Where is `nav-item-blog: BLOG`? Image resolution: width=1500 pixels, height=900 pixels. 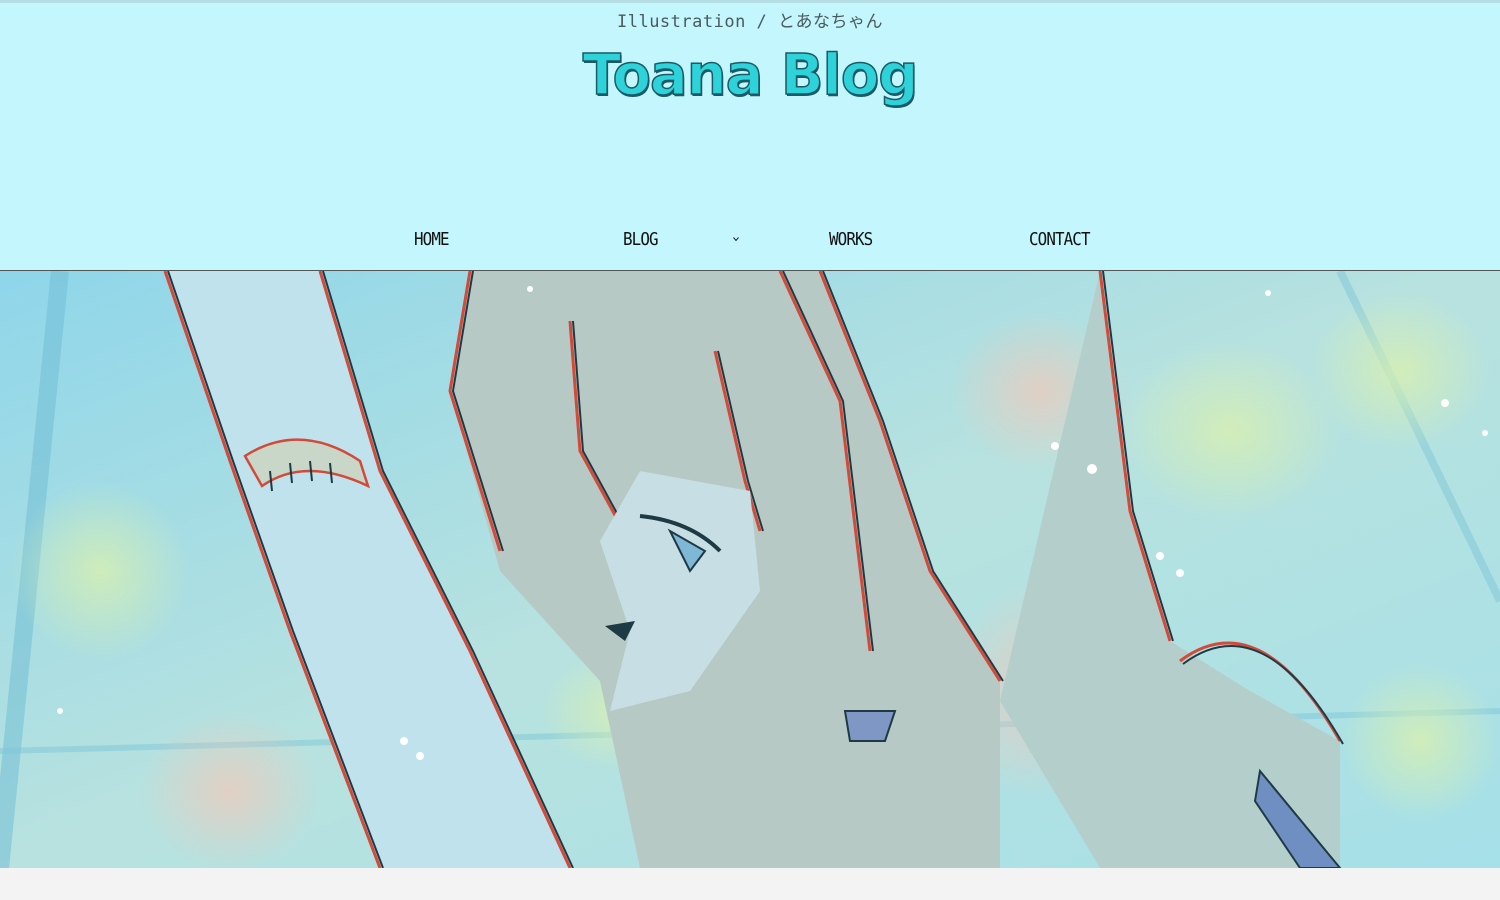 nav-item-blog: BLOG is located at coordinates (641, 240).